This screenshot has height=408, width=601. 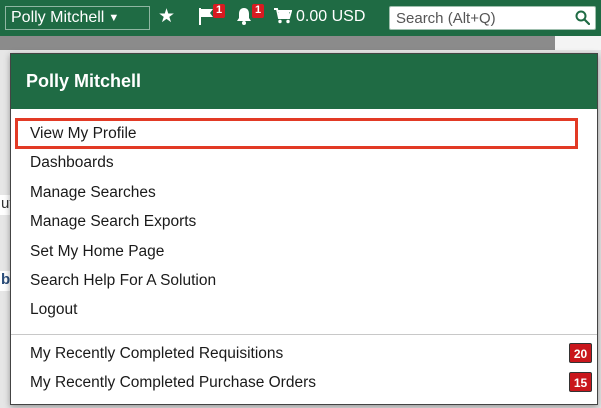 I want to click on menu-item-logout: Logout, so click(x=304, y=309).